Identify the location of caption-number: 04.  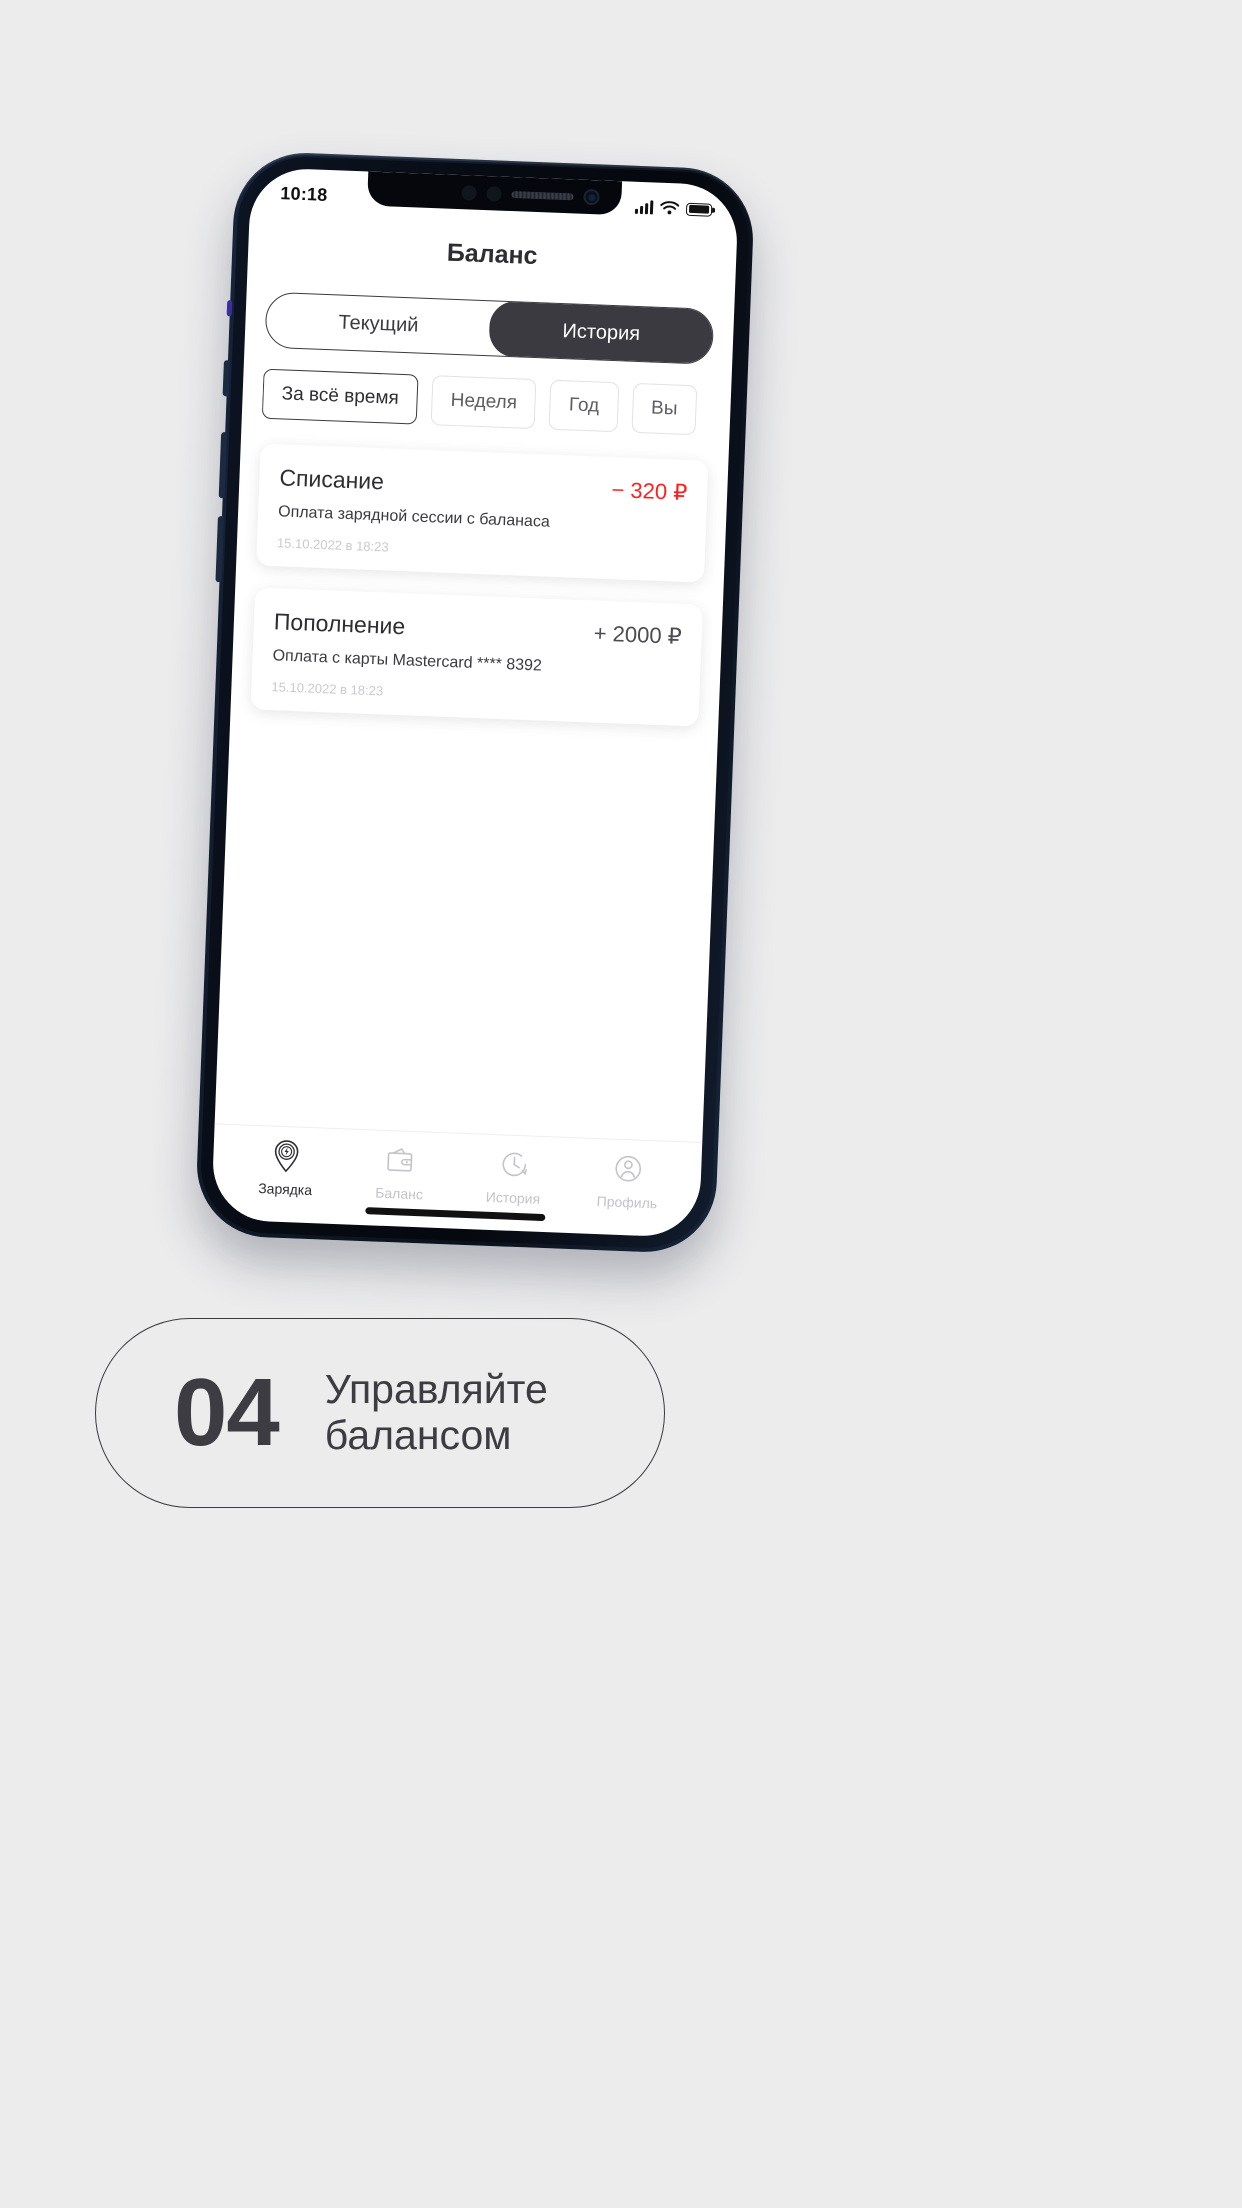
(227, 1412).